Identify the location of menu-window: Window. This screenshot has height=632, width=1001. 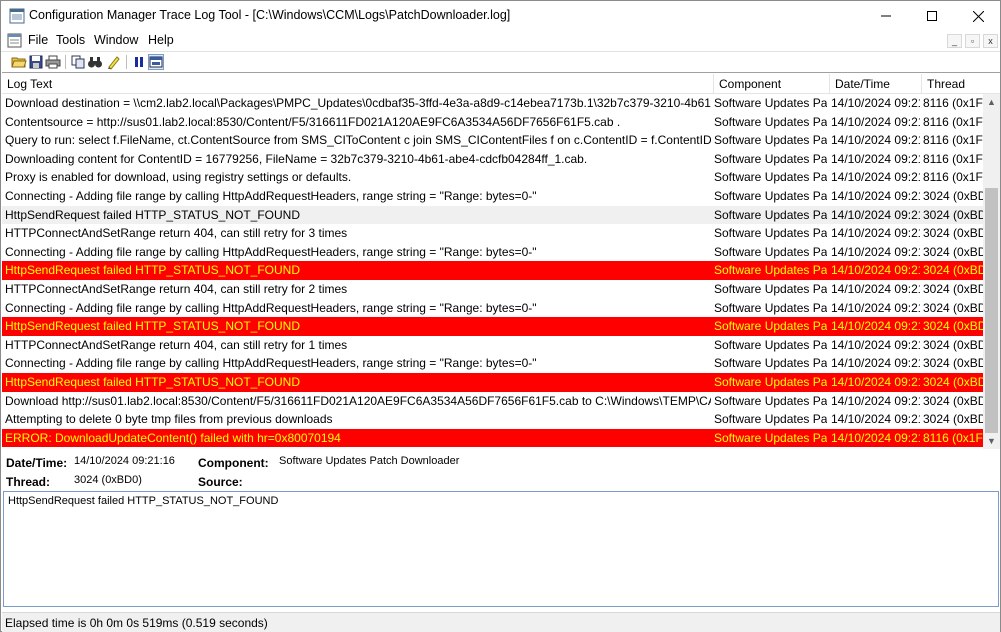
(116, 40).